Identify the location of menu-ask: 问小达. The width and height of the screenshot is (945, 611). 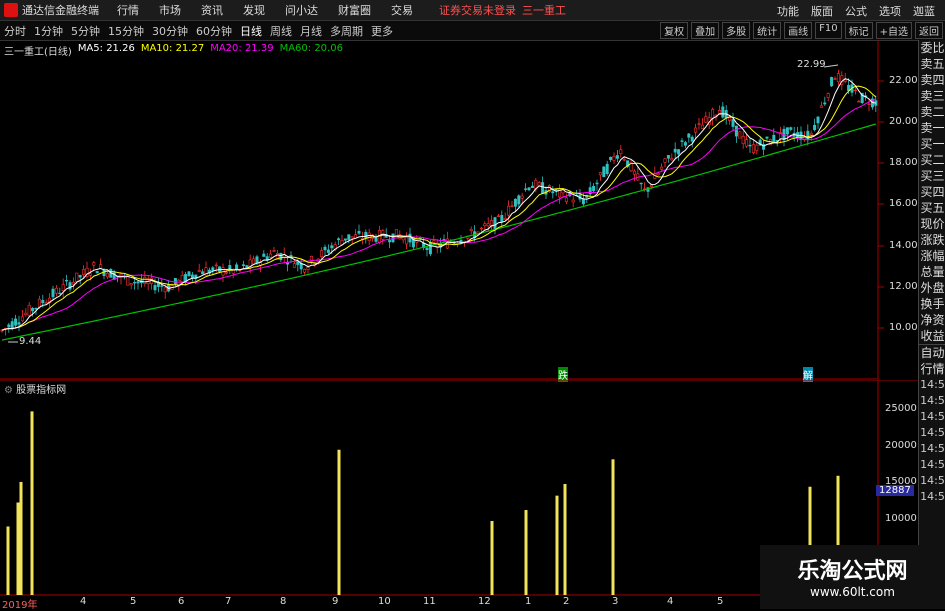
(301, 10).